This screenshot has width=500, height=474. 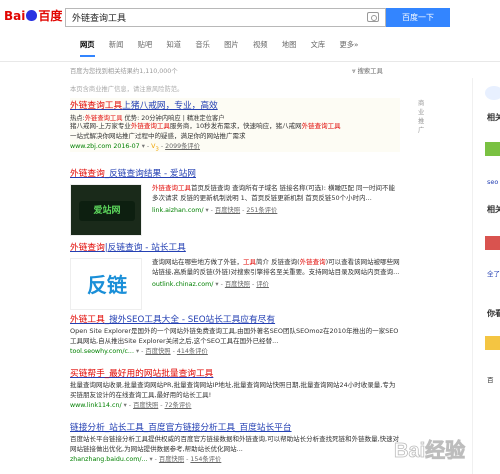 I want to click on result-thumbnail: 反链, so click(x=106, y=284).